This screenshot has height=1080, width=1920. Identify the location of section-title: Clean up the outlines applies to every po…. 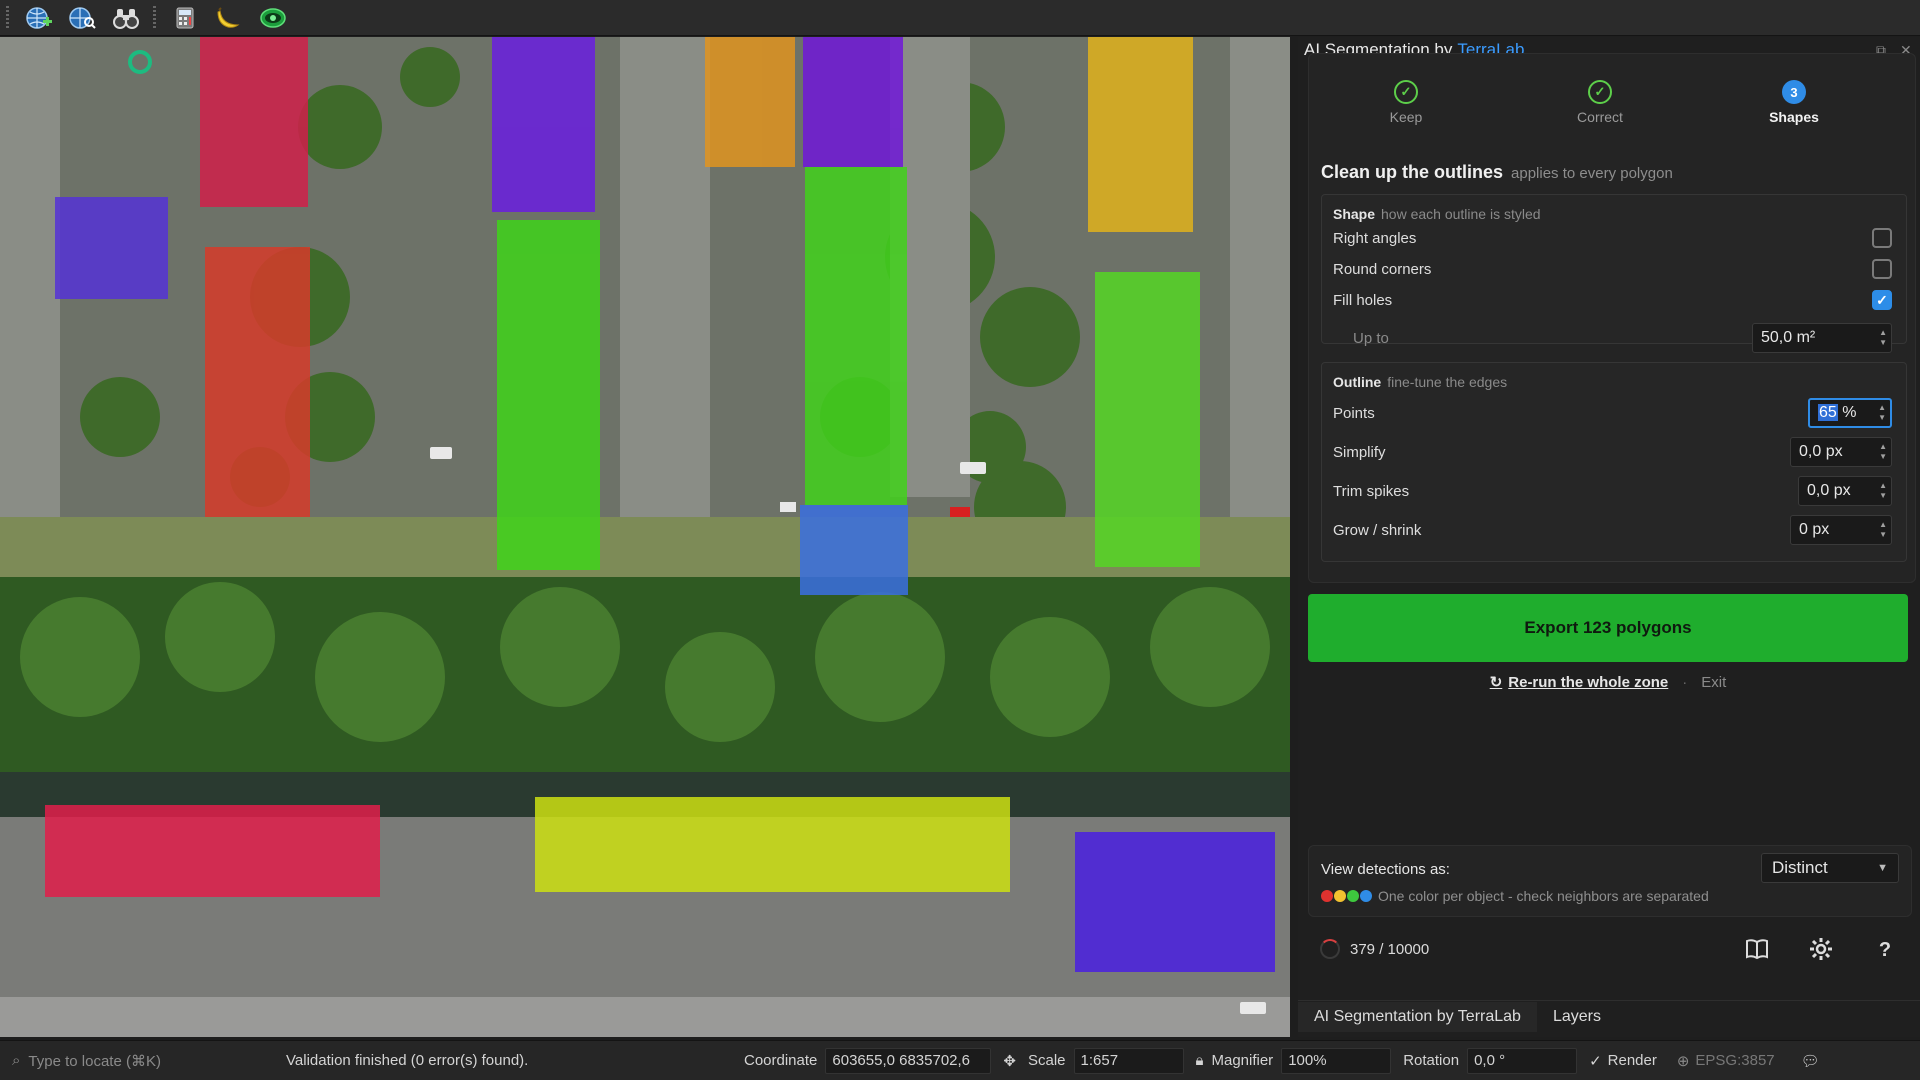
(1497, 172).